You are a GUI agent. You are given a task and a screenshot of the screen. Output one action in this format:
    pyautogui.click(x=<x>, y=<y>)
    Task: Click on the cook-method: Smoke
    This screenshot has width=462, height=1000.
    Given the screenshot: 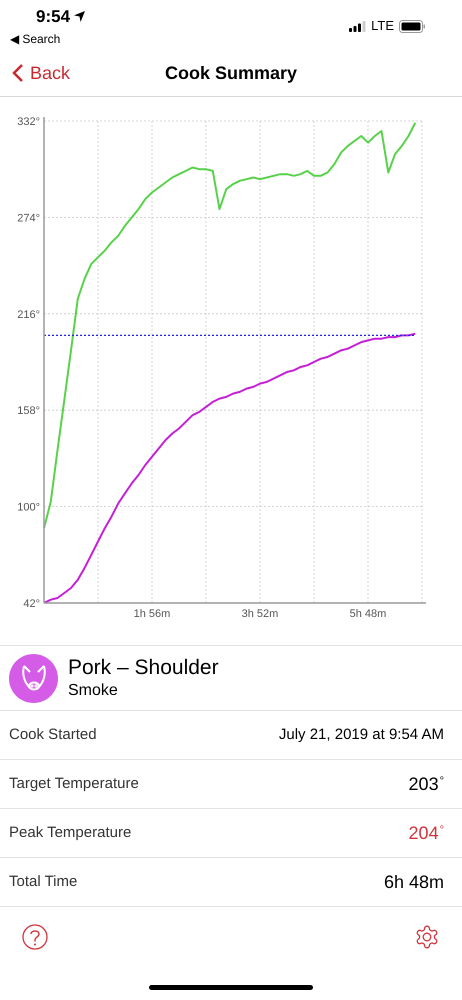 What is the action you would take?
    pyautogui.click(x=93, y=691)
    